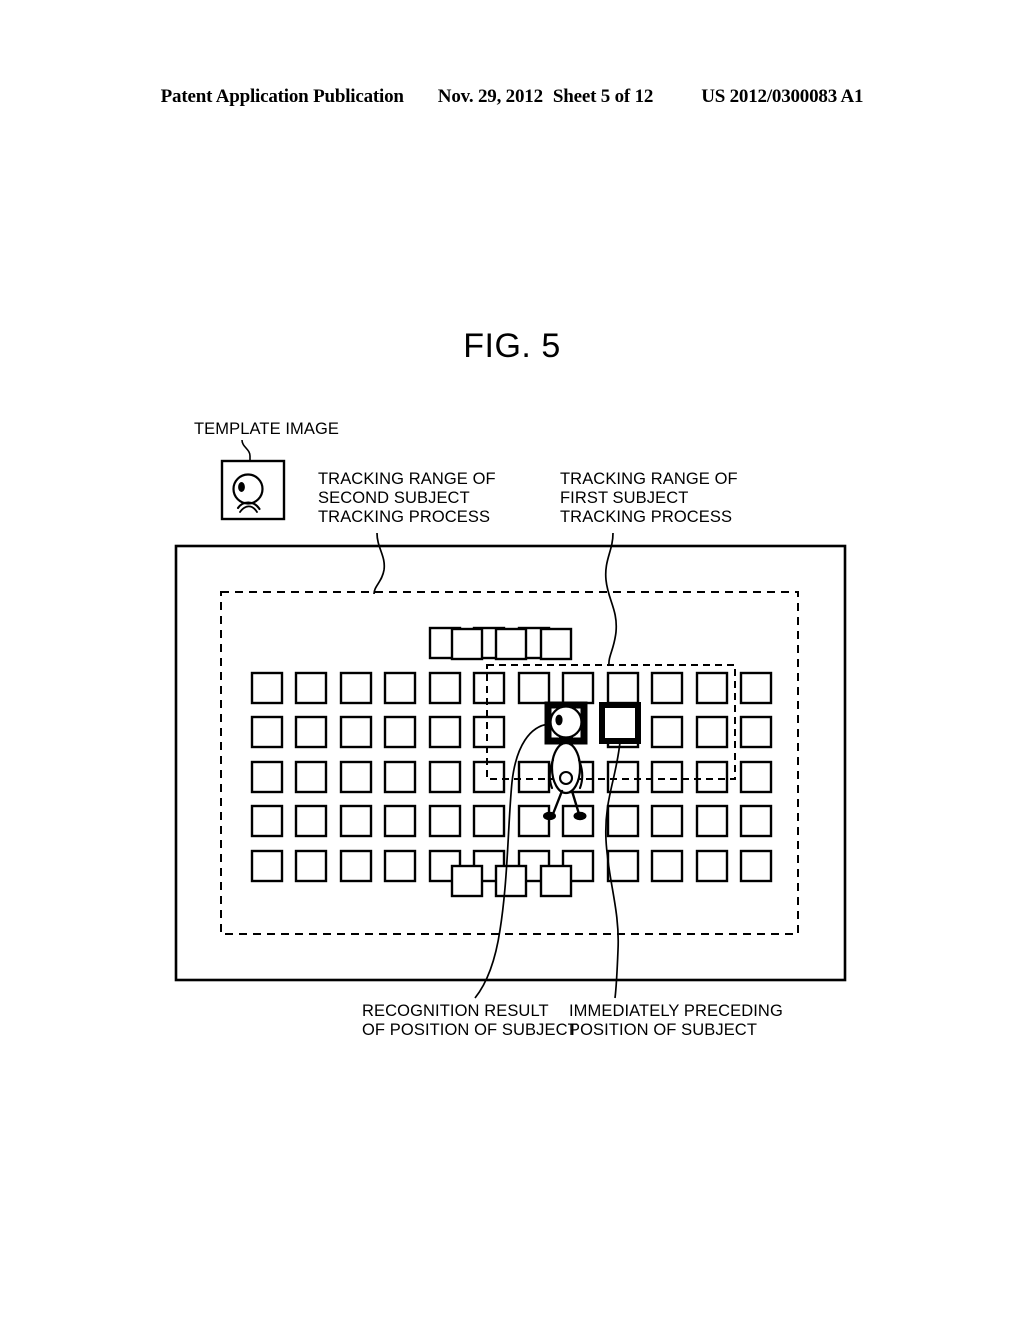  I want to click on publication-label: Patent Application Publication, so click(282, 96).